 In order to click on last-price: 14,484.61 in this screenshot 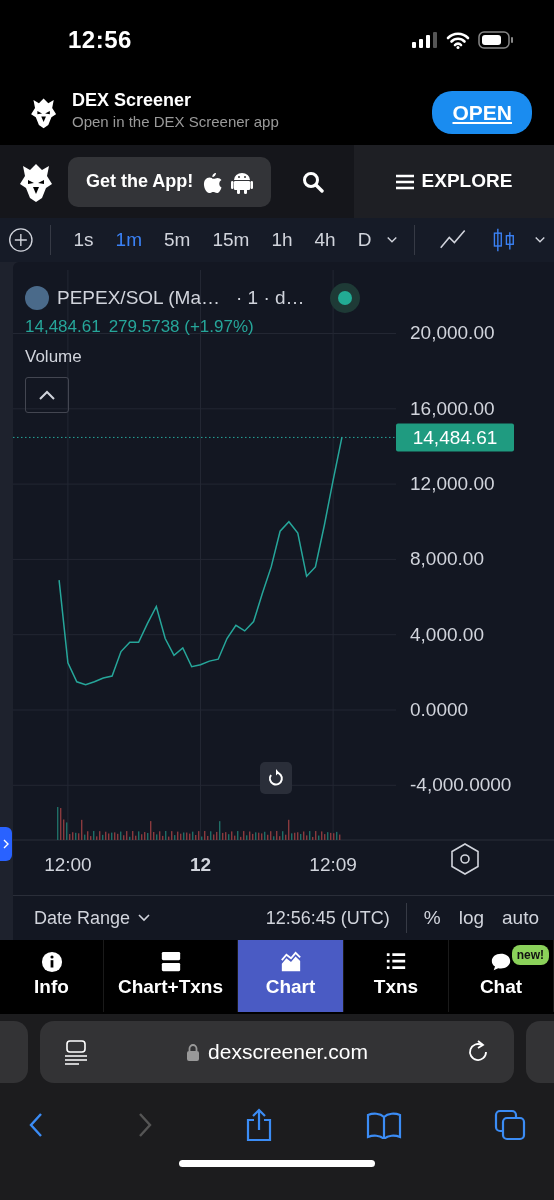, I will do `click(63, 327)`.